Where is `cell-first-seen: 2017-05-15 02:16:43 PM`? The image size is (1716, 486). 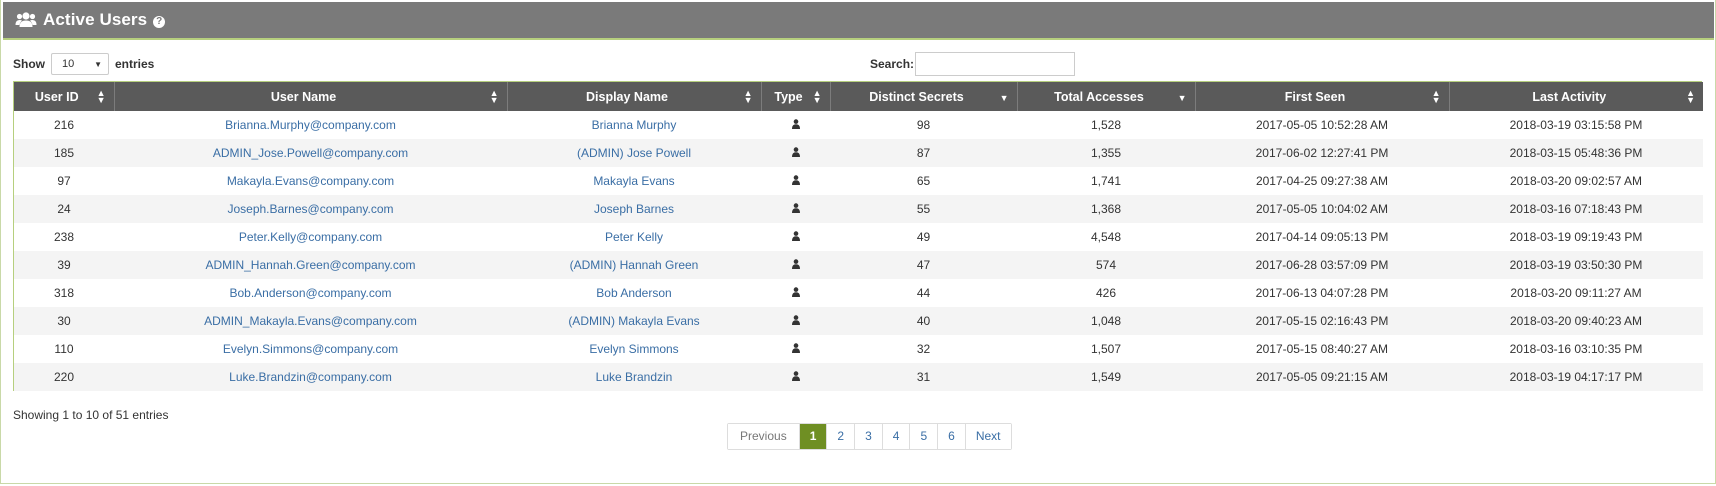 cell-first-seen: 2017-05-15 02:16:43 PM is located at coordinates (1322, 321).